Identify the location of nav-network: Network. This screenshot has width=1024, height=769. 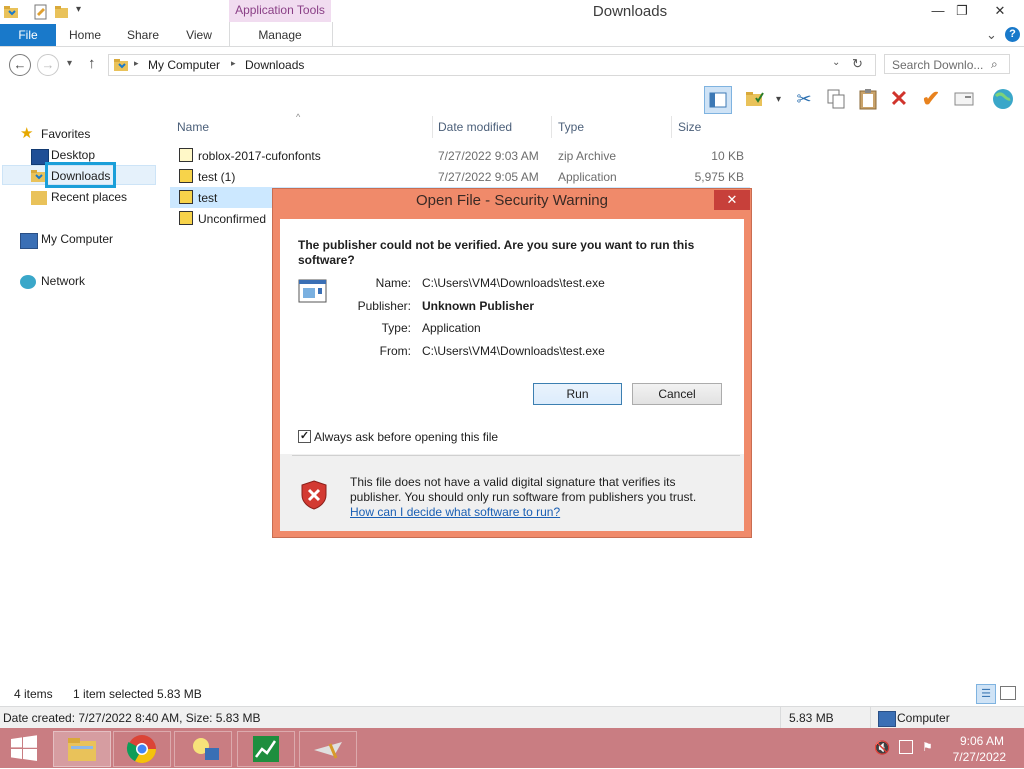
(63, 281).